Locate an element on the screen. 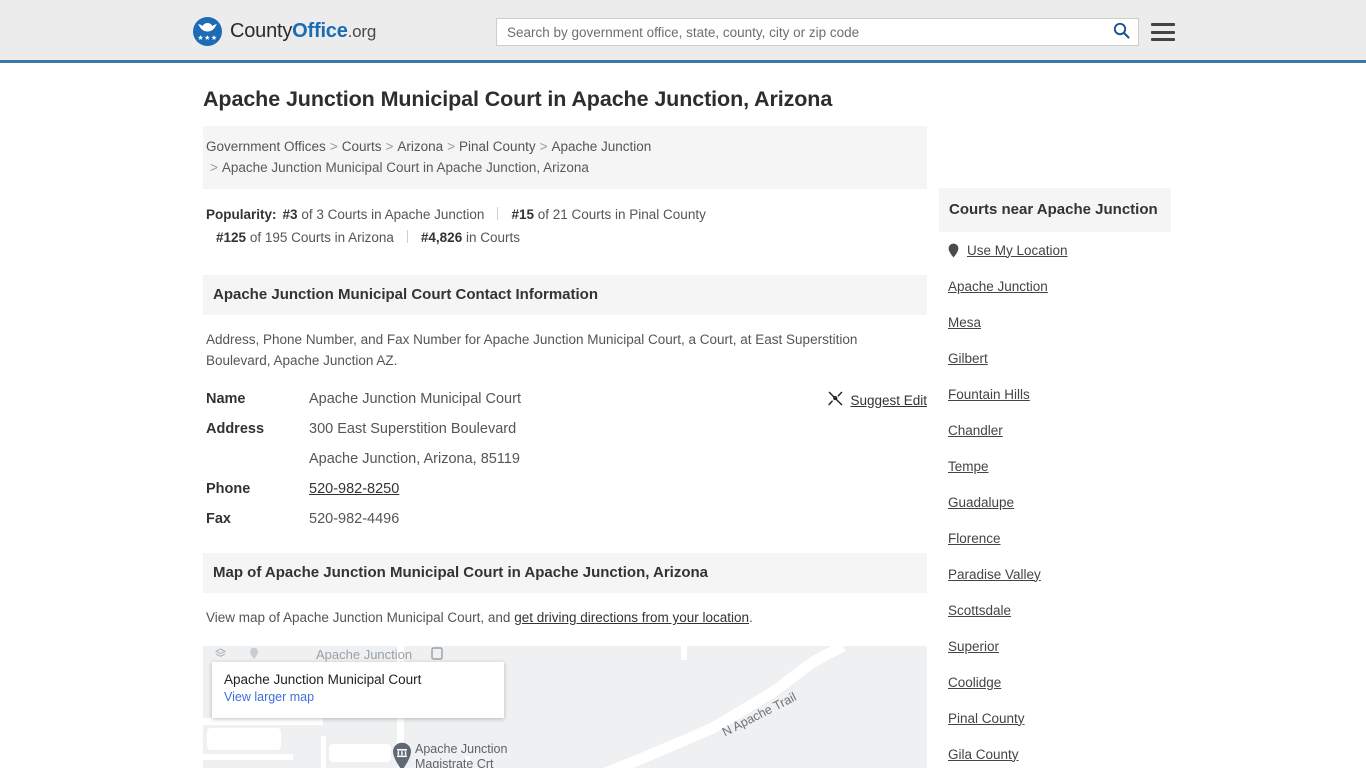 This screenshot has height=768, width=1366. sidebar-item-florence: Florence is located at coordinates (1055, 538).